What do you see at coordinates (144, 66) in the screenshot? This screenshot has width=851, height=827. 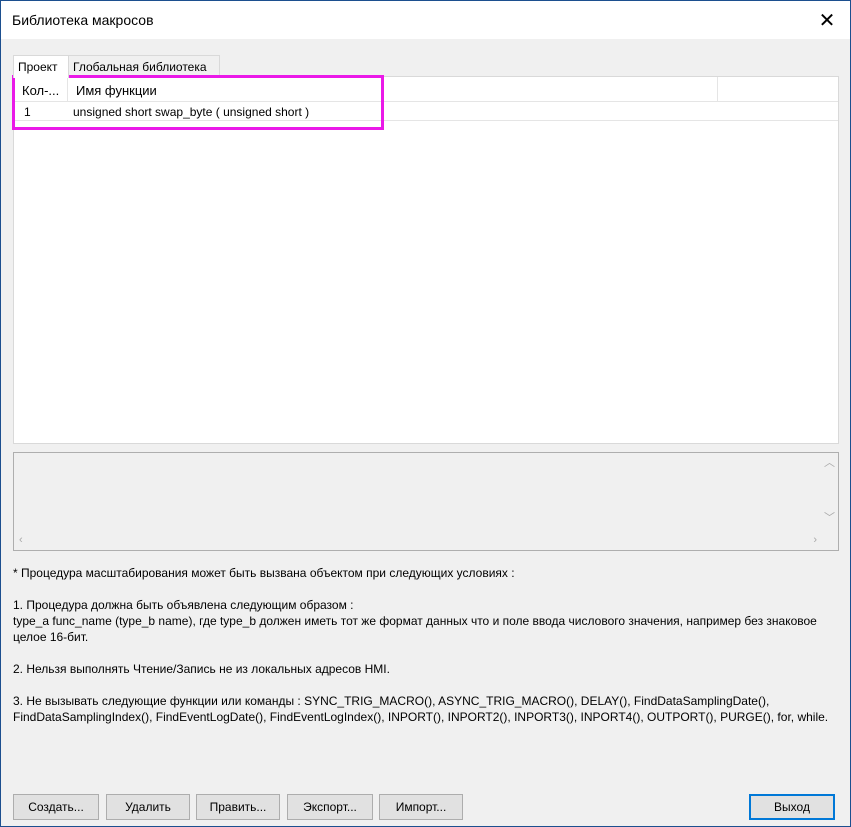 I see `tab-global-library: Глобальная библиотека` at bounding box center [144, 66].